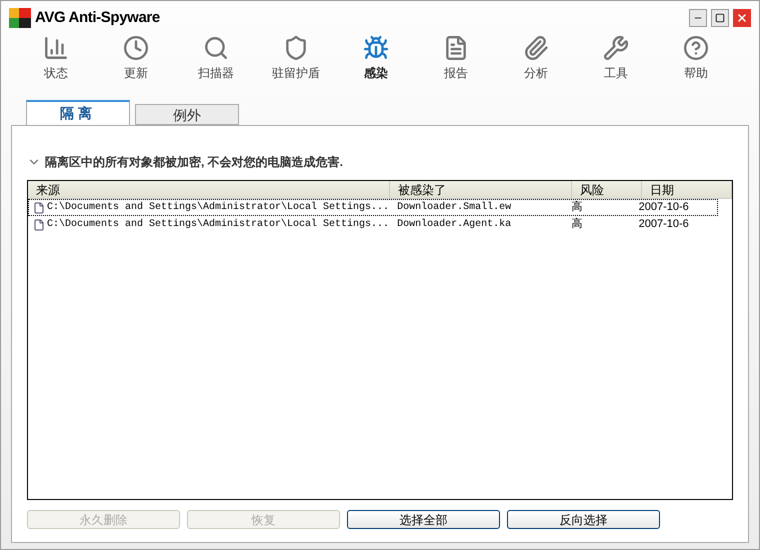 The width and height of the screenshot is (760, 550). I want to click on close-icon, so click(742, 18).